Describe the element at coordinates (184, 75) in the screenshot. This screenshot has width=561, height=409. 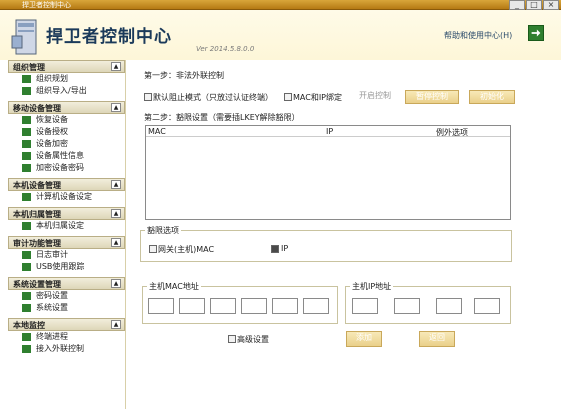
I see `step1-label: 第一步：非法外联控制` at that location.